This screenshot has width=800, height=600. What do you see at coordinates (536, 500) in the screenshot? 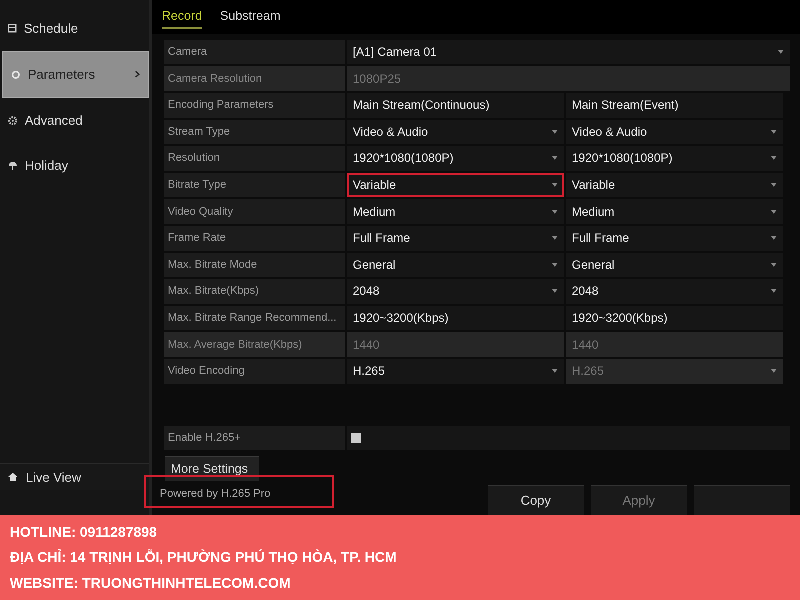
I see `action-button: Copy` at bounding box center [536, 500].